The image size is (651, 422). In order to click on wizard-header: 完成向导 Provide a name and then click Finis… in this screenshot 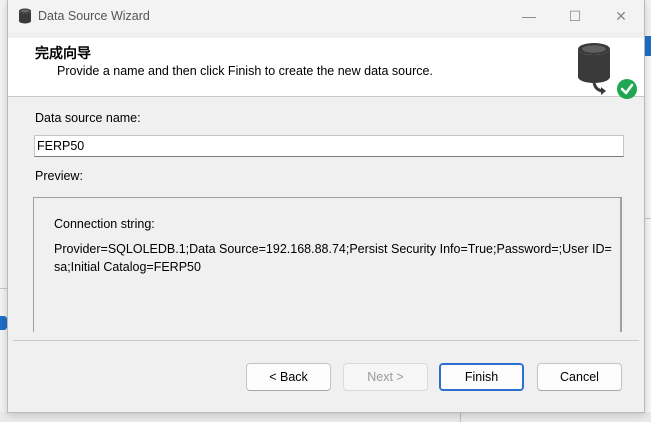, I will do `click(326, 68)`.